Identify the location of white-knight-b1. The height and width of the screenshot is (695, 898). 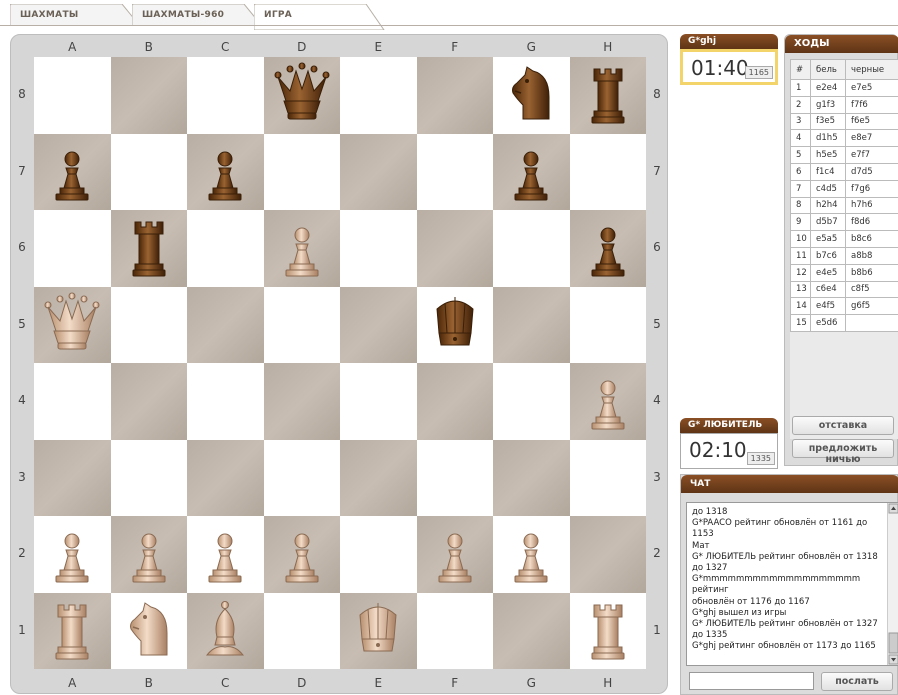
(149, 631).